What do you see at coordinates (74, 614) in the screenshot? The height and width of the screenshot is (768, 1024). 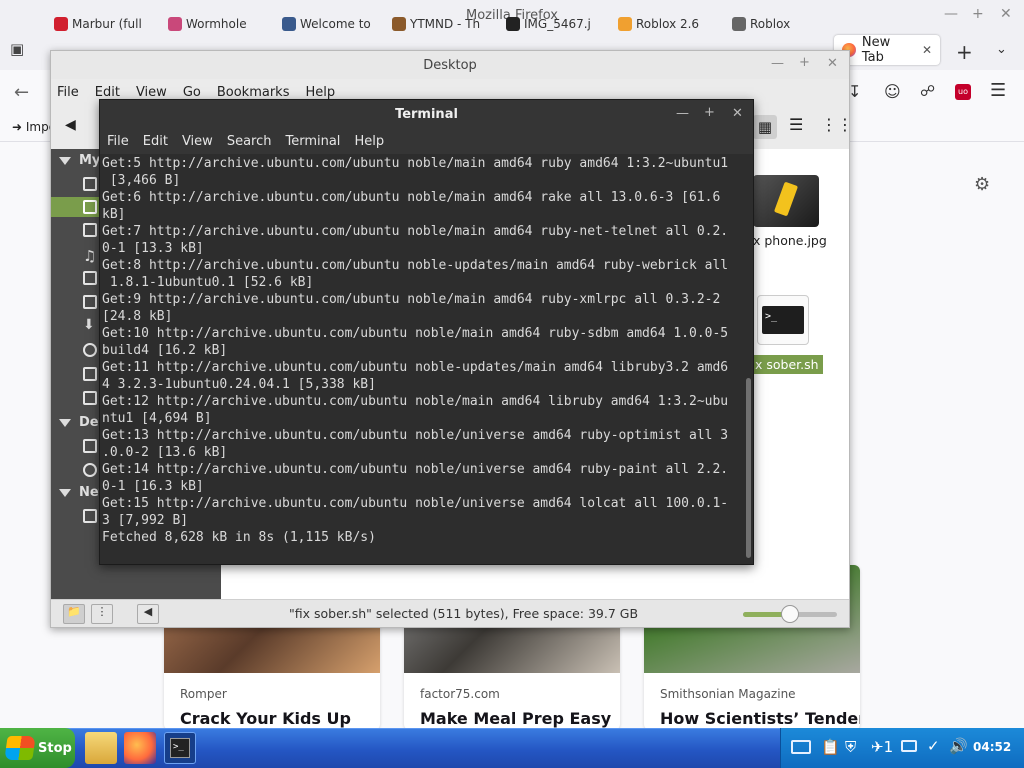 I see `places-toggle-icon: 📁` at bounding box center [74, 614].